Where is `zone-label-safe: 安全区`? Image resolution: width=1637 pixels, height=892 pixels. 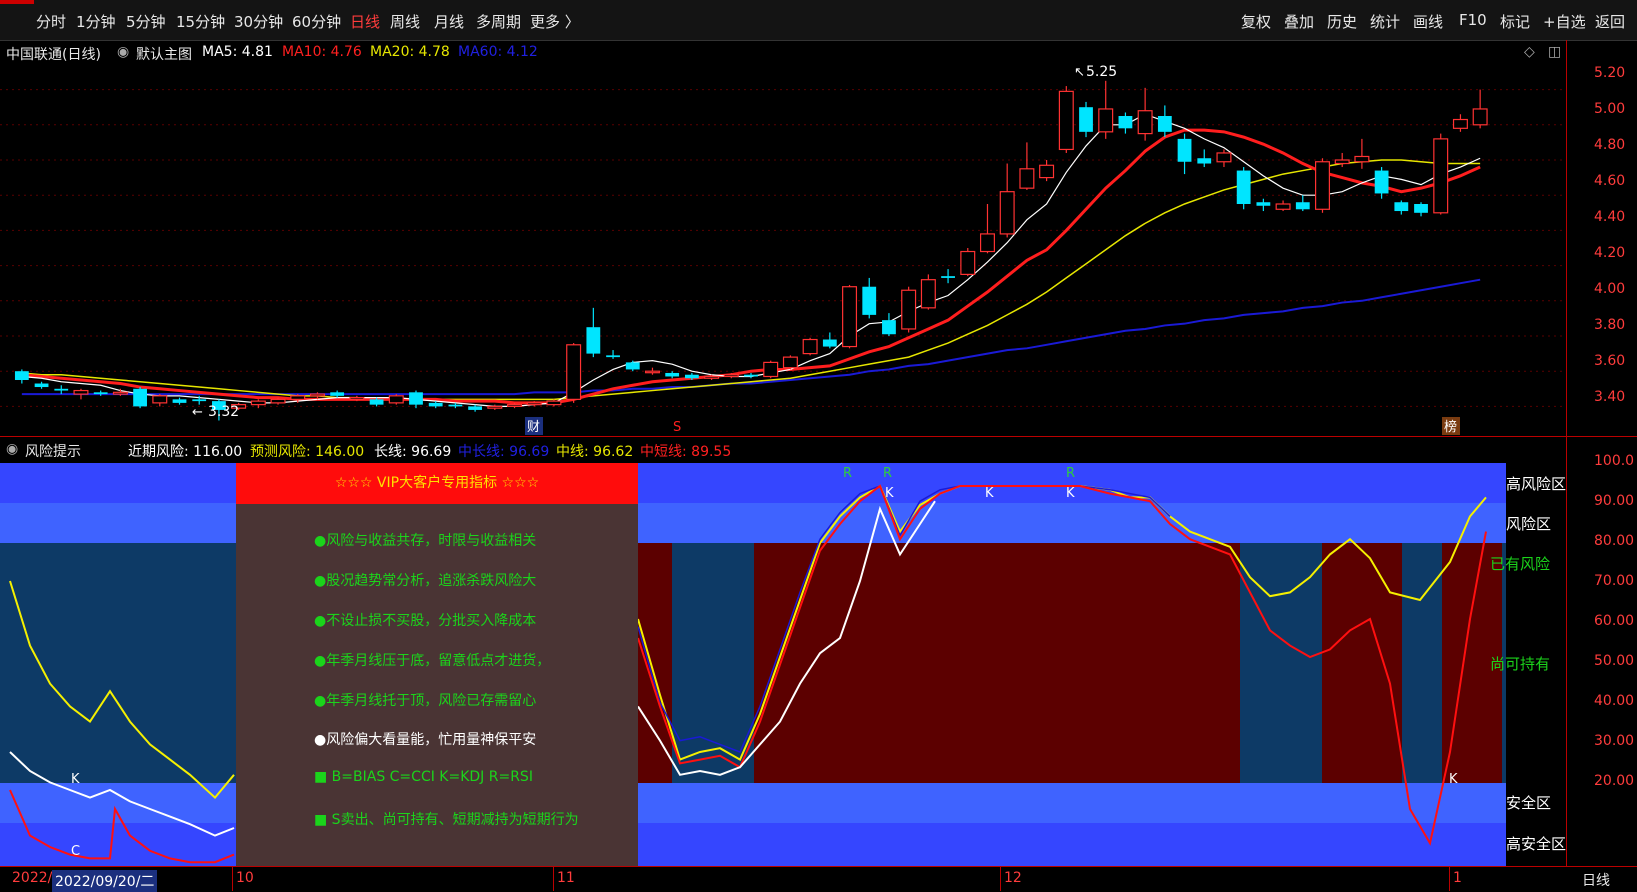 zone-label-safe: 安全区 is located at coordinates (1529, 803).